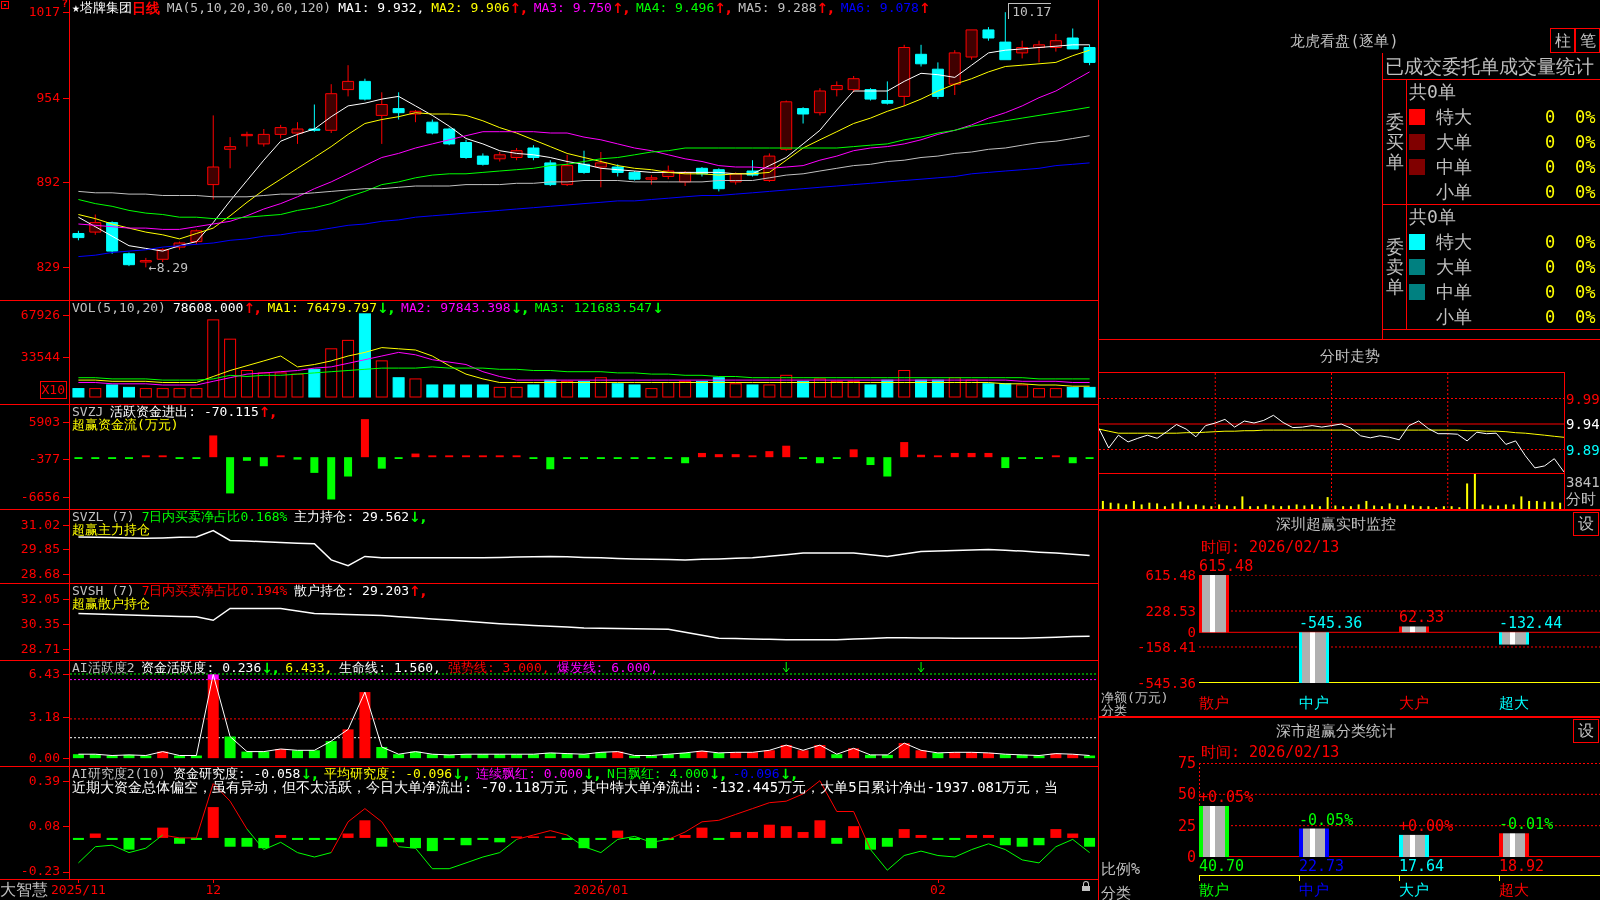  Describe the element at coordinates (1186, 763) in the screenshot. I see `axis-label: 75` at that location.